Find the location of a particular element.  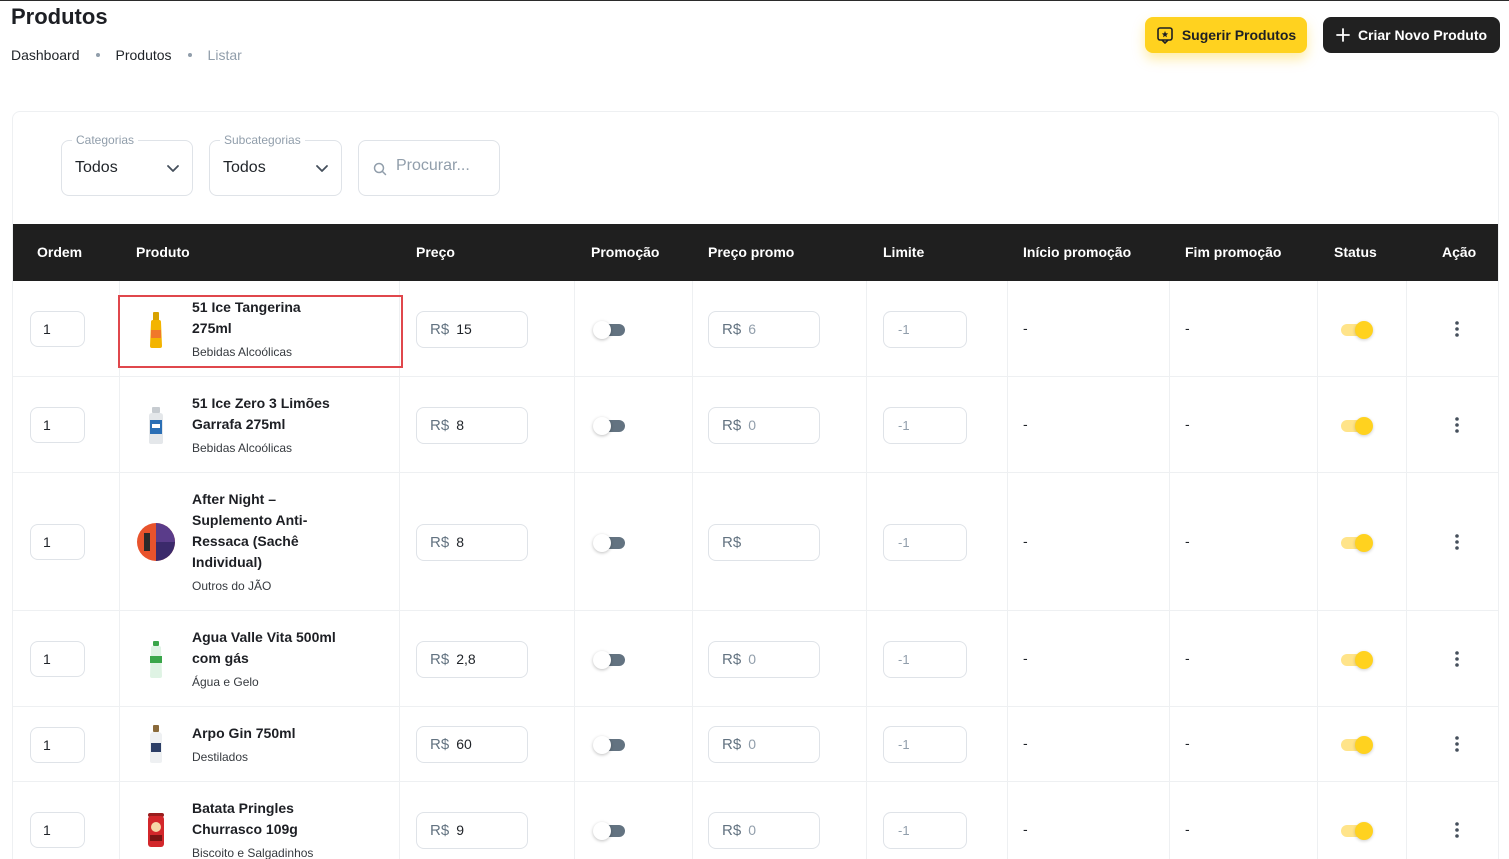

promo-price-value: 0 is located at coordinates (752, 659).